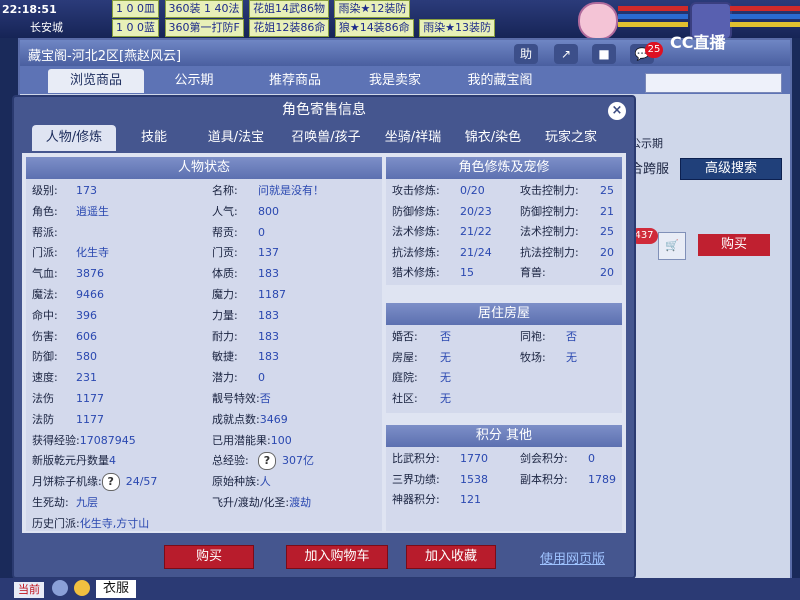 This screenshot has height=600, width=800. Describe the element at coordinates (135, 28) in the screenshot. I see `chat-cell: 1 0 0蓝` at that location.